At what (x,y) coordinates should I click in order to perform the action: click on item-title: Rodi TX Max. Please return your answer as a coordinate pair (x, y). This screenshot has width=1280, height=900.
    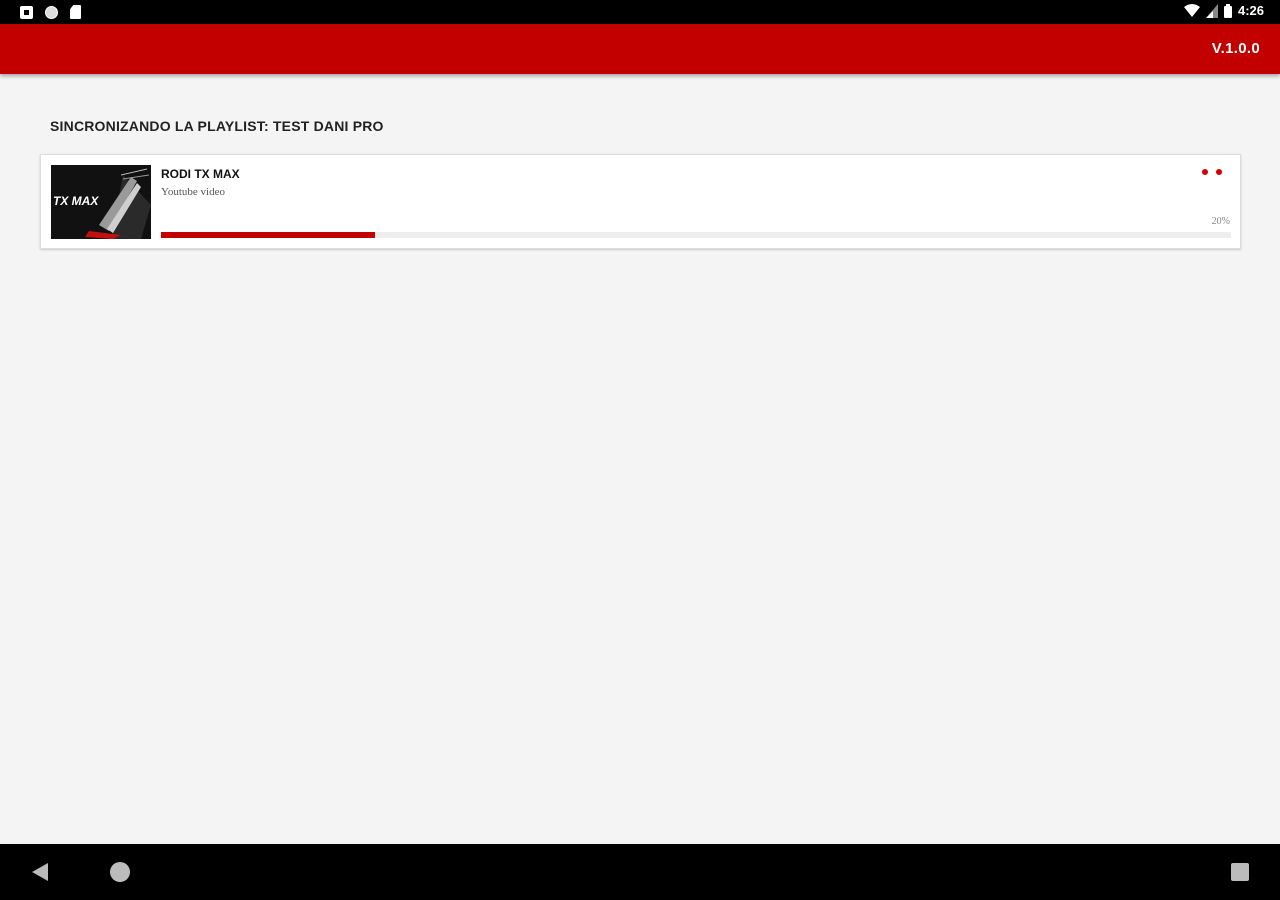
    Looking at the image, I should click on (200, 174).